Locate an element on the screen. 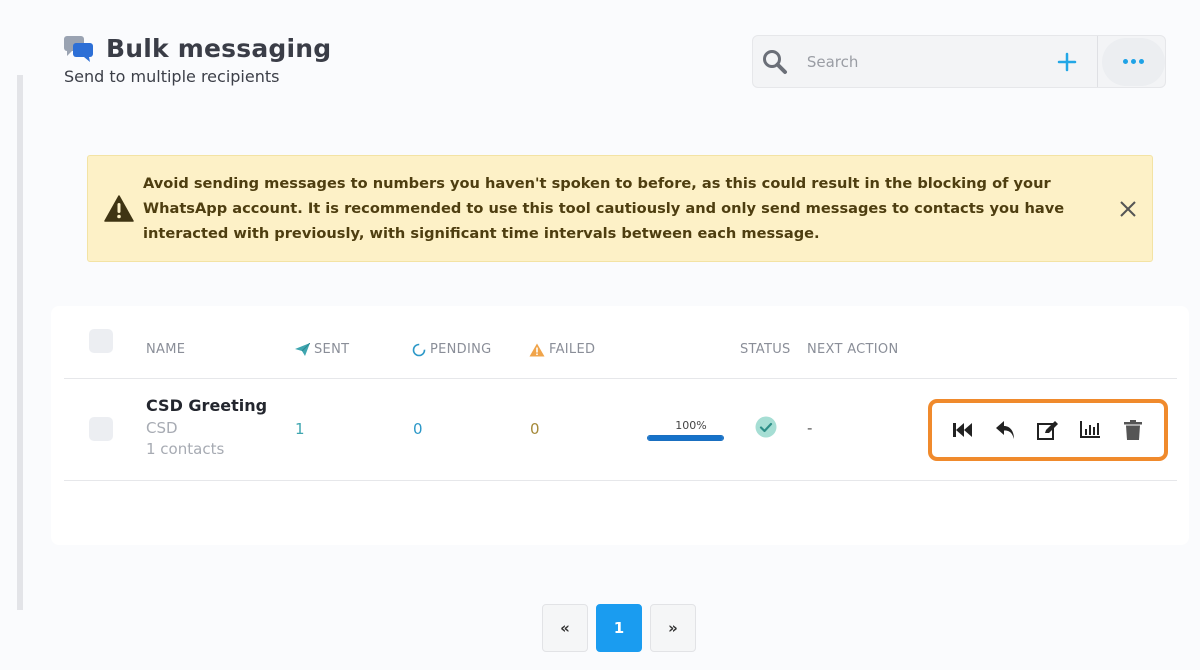 This screenshot has height=670, width=1200. spinner-icon is located at coordinates (419, 349).